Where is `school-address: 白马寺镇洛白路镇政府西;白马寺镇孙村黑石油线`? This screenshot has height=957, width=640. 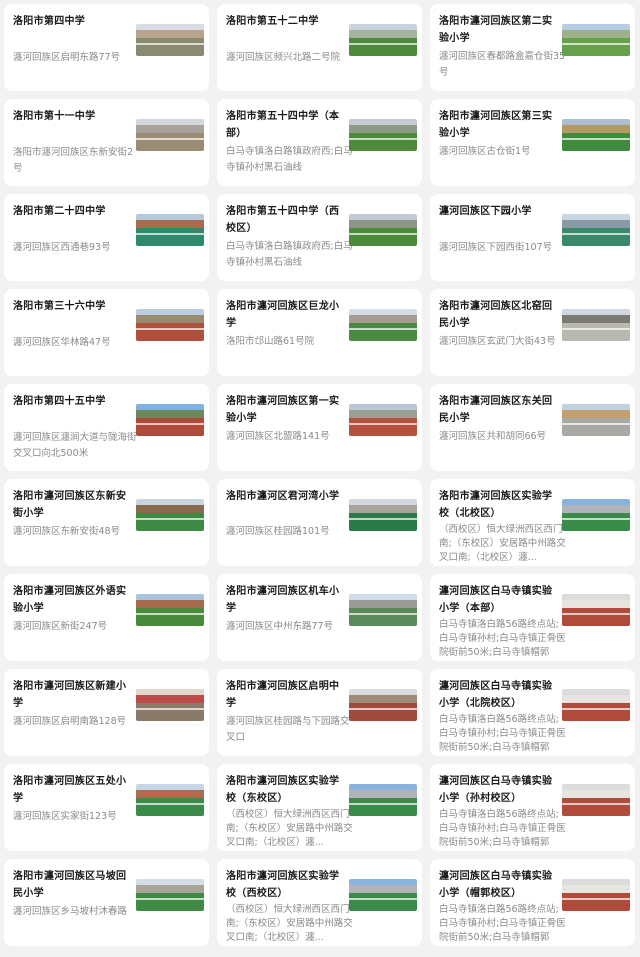 school-address: 白马寺镇洛白路镇政府西;白马寺镇孙村黑石油线 is located at coordinates (289, 254).